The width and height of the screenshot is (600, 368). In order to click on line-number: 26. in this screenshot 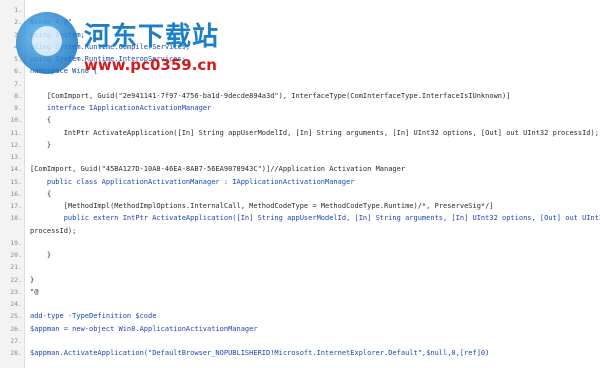, I will do `click(16, 328)`.